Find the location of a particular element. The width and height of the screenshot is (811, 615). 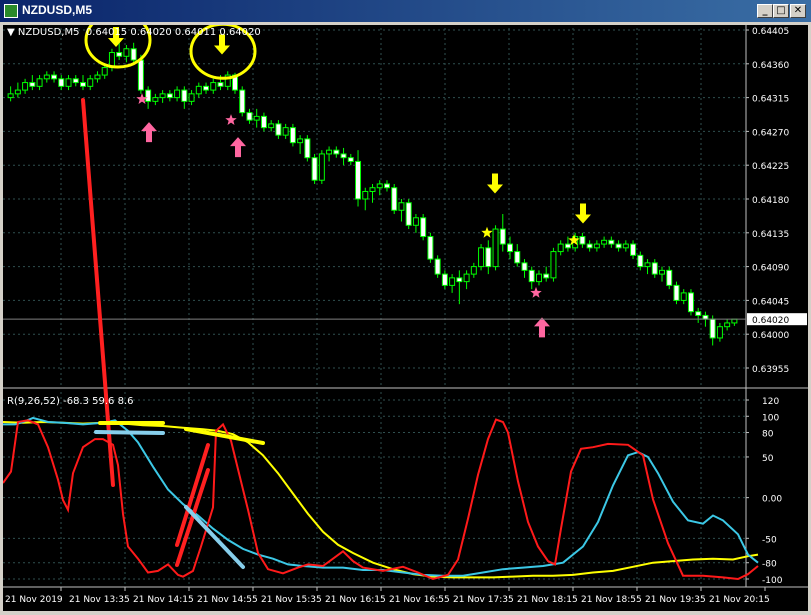

time-axis-label: 21 Nov 14:15 is located at coordinates (163, 600).